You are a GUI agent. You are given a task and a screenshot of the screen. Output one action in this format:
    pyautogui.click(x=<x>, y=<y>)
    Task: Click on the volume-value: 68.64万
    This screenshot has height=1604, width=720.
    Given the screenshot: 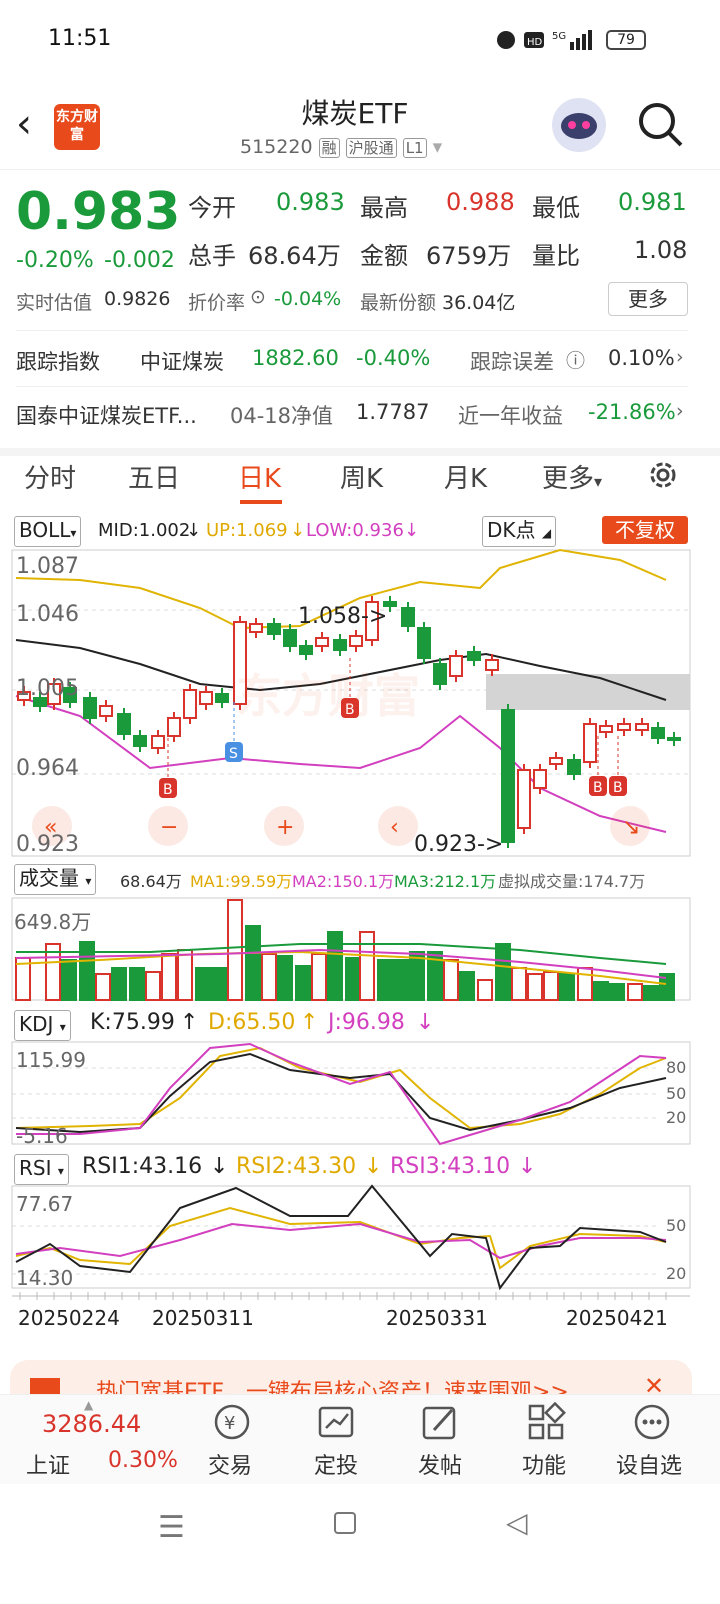 What is the action you would take?
    pyautogui.click(x=294, y=256)
    